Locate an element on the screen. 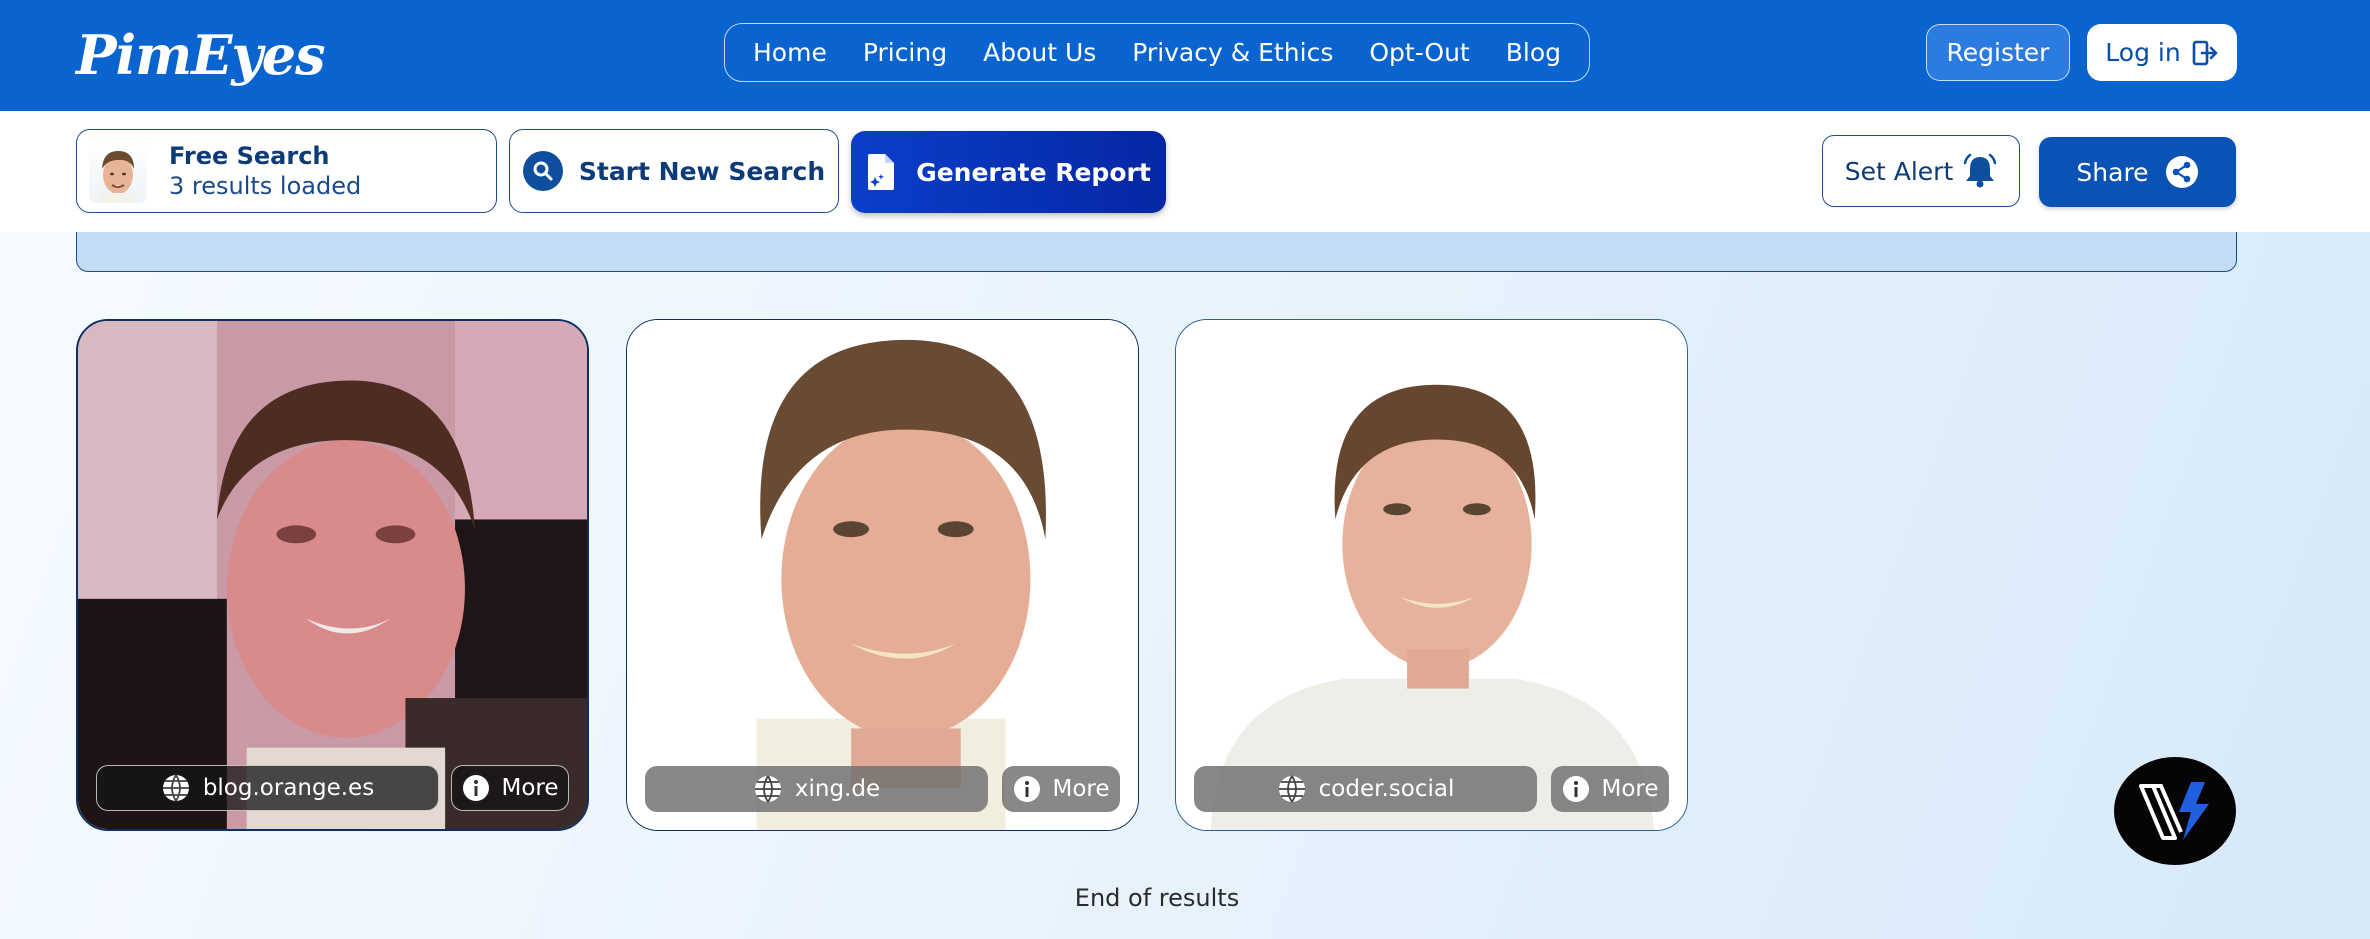  login-button: Log in is located at coordinates (2162, 52).